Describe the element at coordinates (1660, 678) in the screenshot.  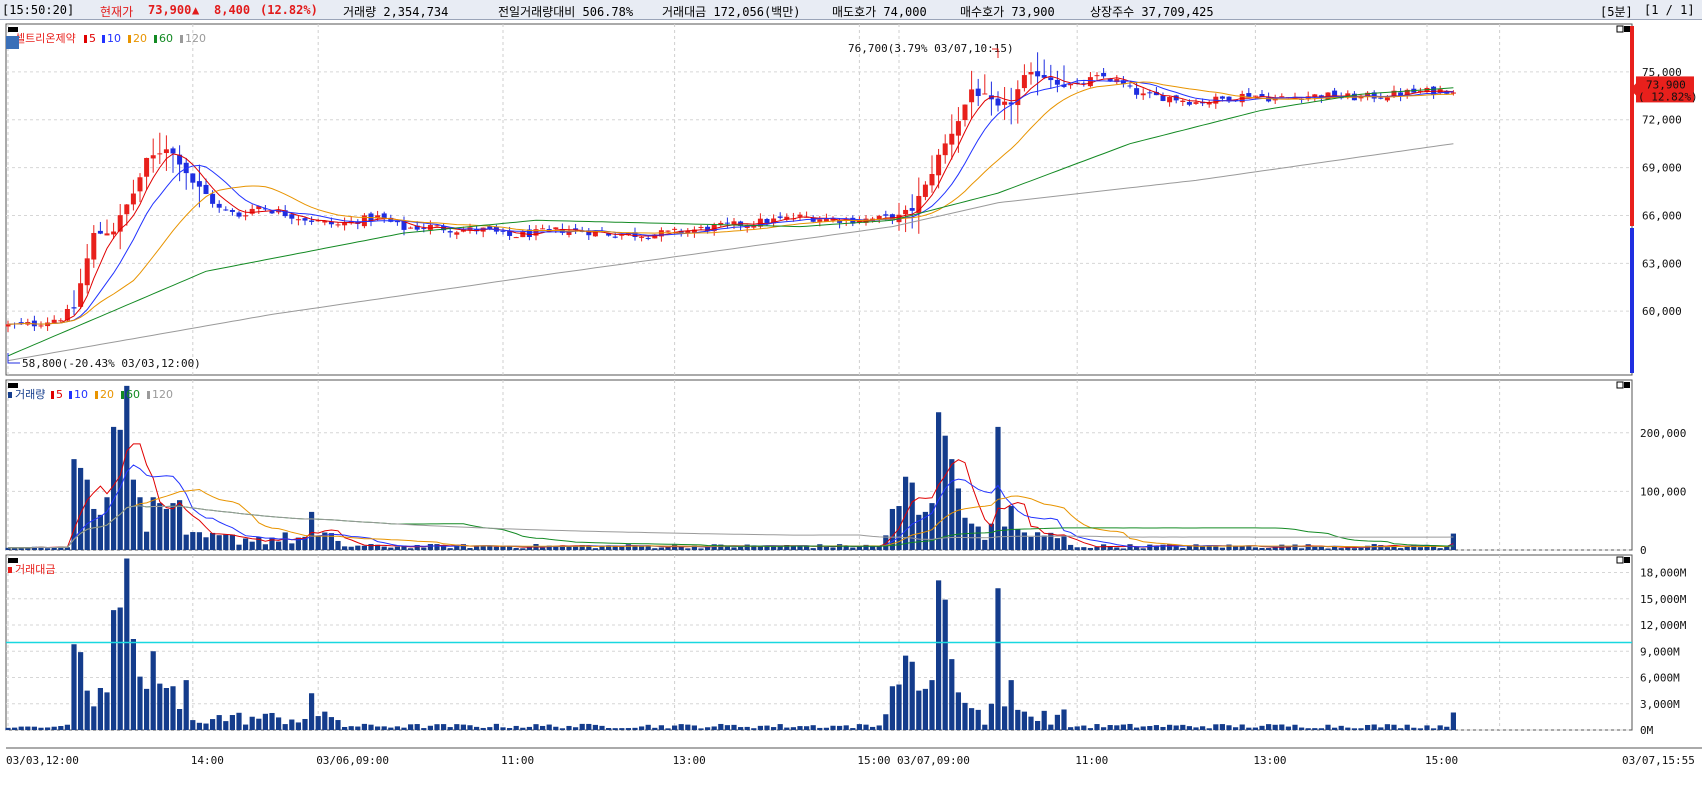
I see `bar-y-tick: 6,000M` at that location.